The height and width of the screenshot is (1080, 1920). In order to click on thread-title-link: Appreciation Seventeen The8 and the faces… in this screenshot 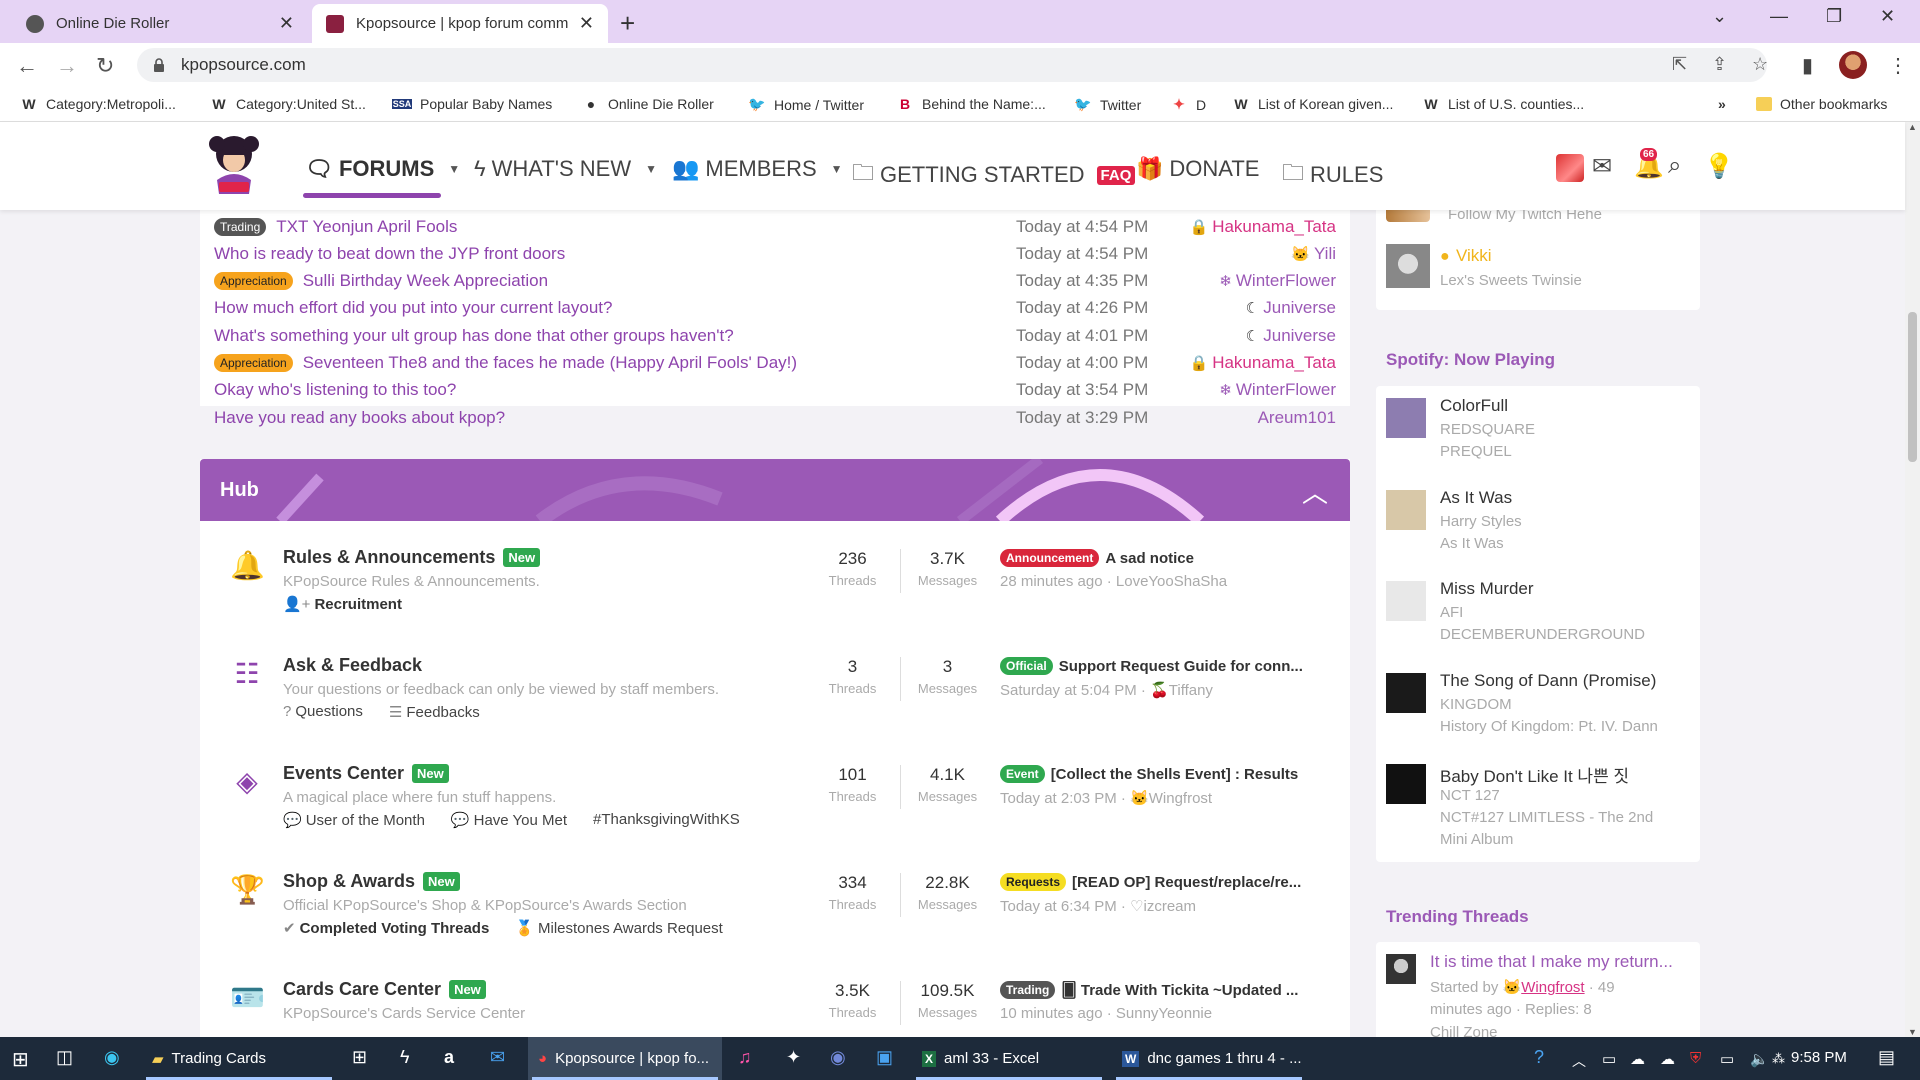, I will do `click(505, 363)`.